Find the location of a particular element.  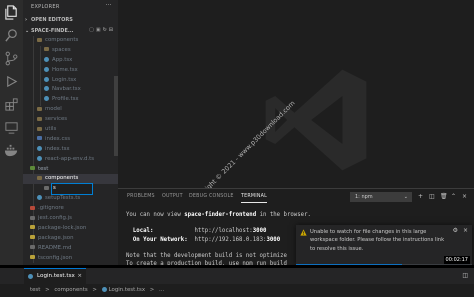

tree-row: App.tsx is located at coordinates (70, 61).